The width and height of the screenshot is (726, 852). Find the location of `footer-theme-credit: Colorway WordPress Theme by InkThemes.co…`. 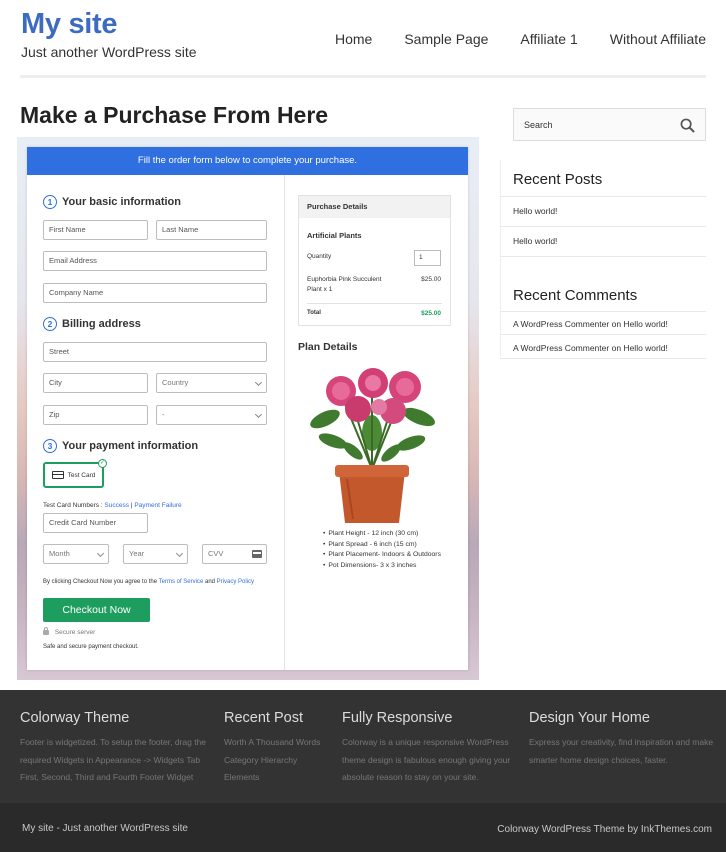

footer-theme-credit: Colorway WordPress Theme by InkThemes.co… is located at coordinates (604, 829).